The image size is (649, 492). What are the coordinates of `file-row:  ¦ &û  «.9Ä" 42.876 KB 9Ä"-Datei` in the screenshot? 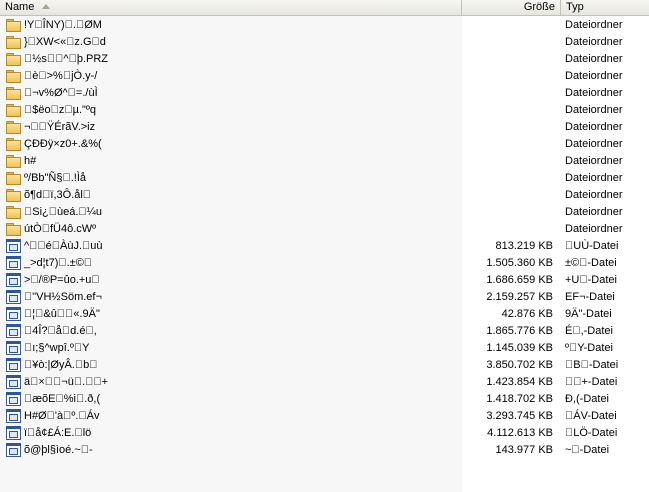 It's located at (324, 313).